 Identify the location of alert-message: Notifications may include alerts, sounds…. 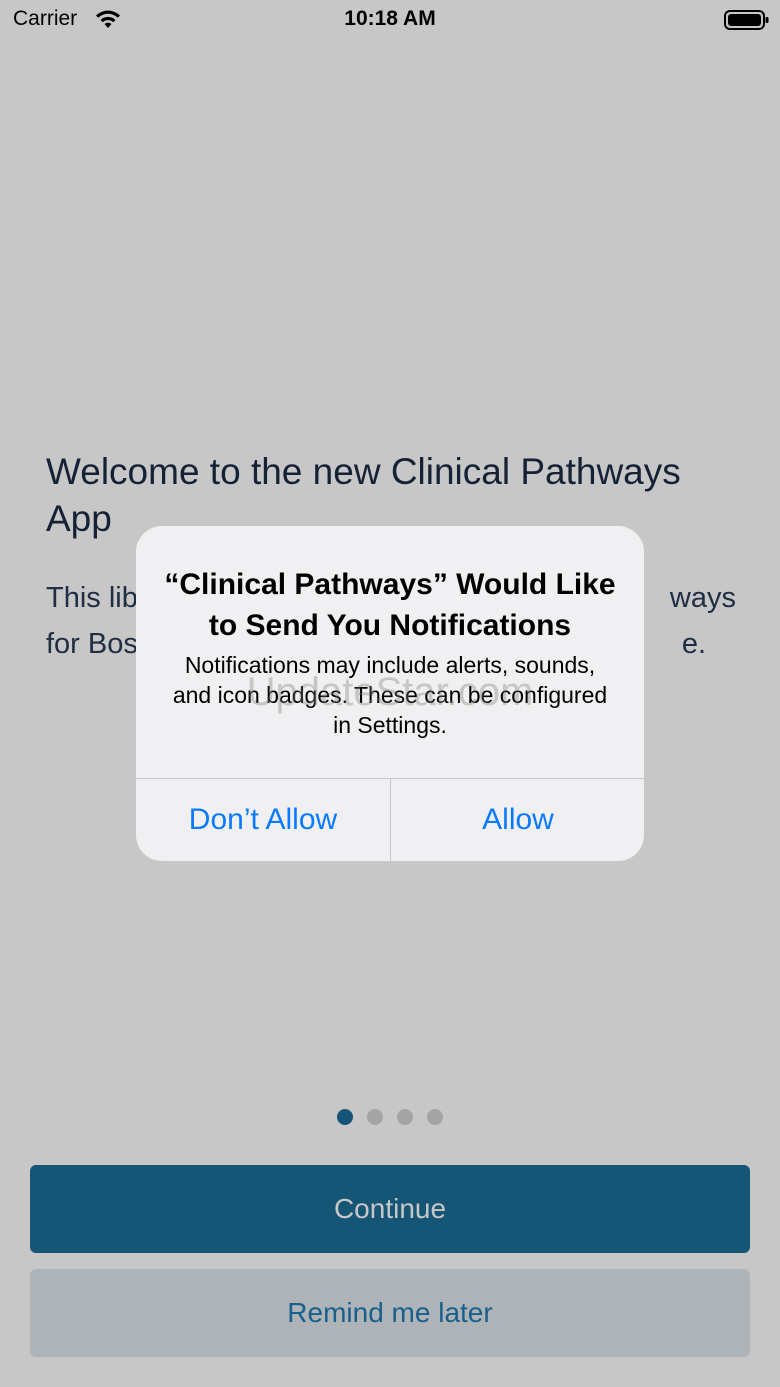
(390, 695).